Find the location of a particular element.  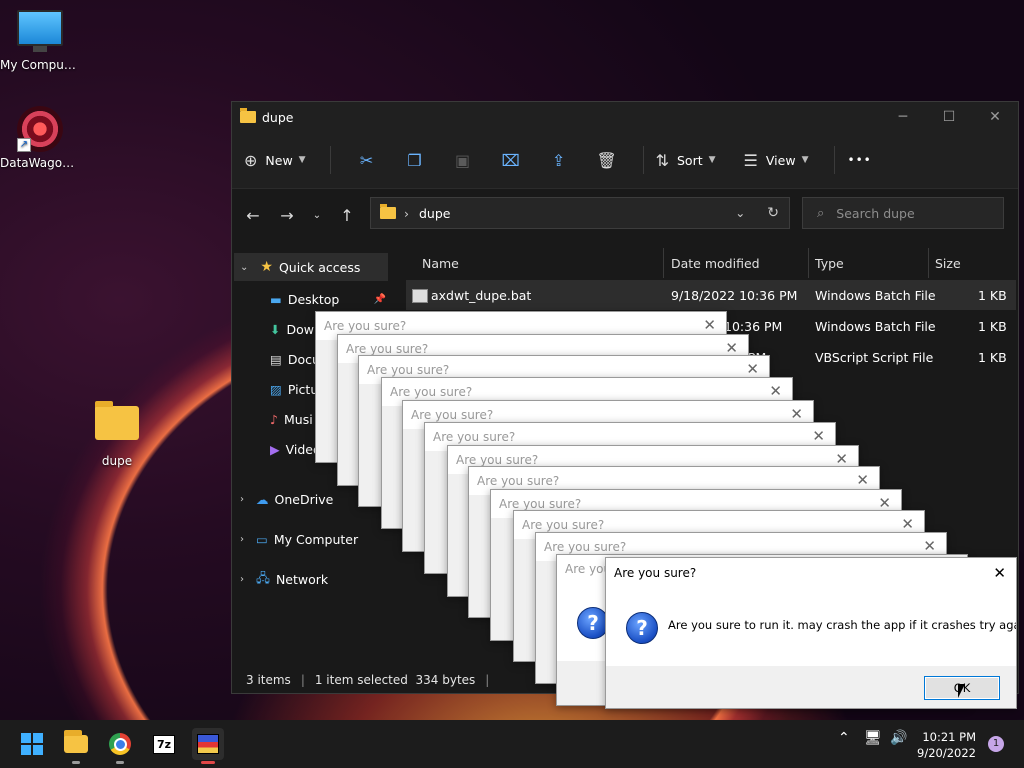

taskbar-chrome is located at coordinates (120, 746).